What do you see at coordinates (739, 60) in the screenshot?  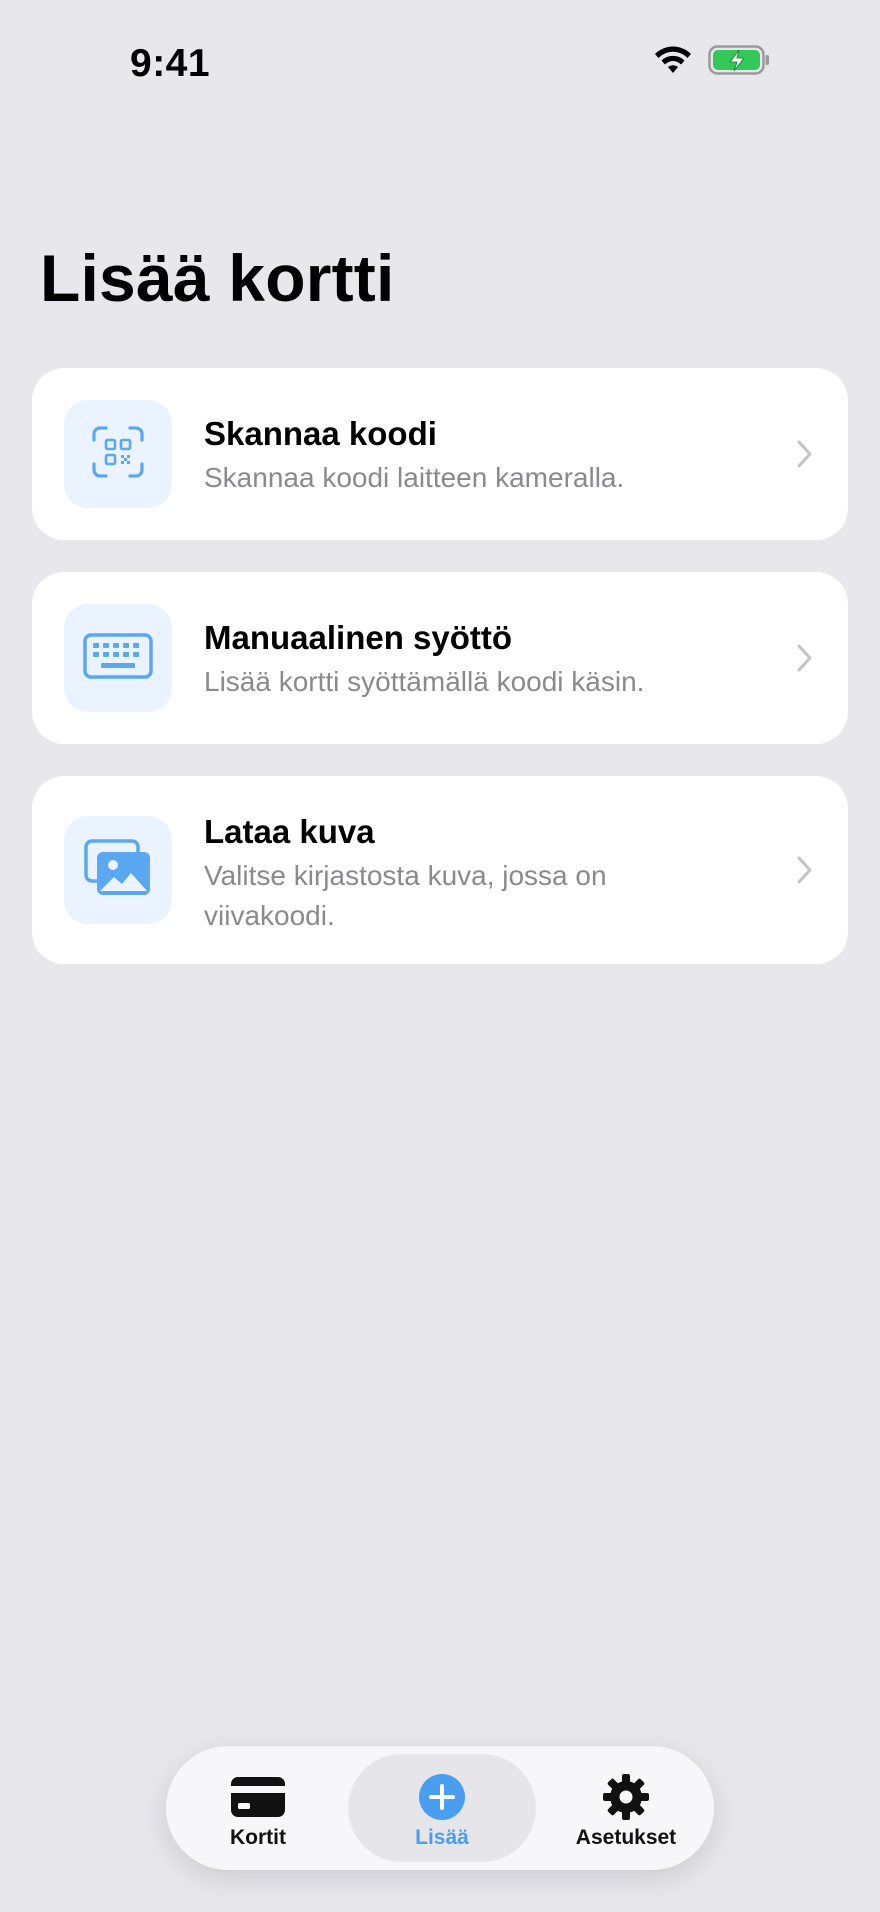 I see `battery-icon` at bounding box center [739, 60].